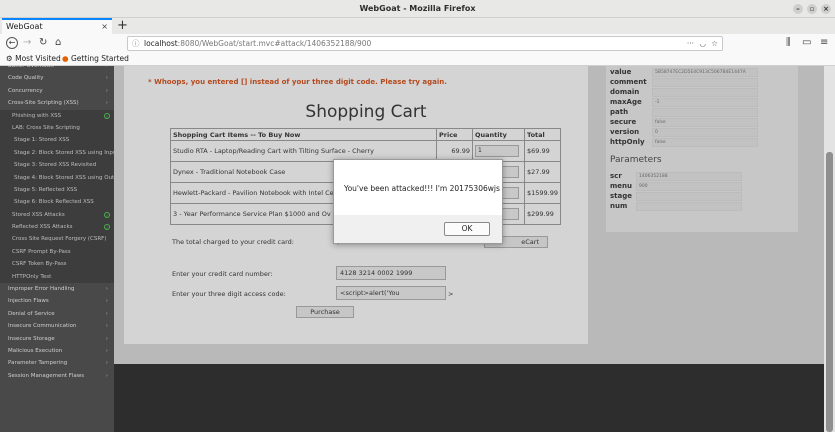 This screenshot has height=432, width=835. I want to click on sidebar-item-label: Session Management Flaws, so click(46, 375).